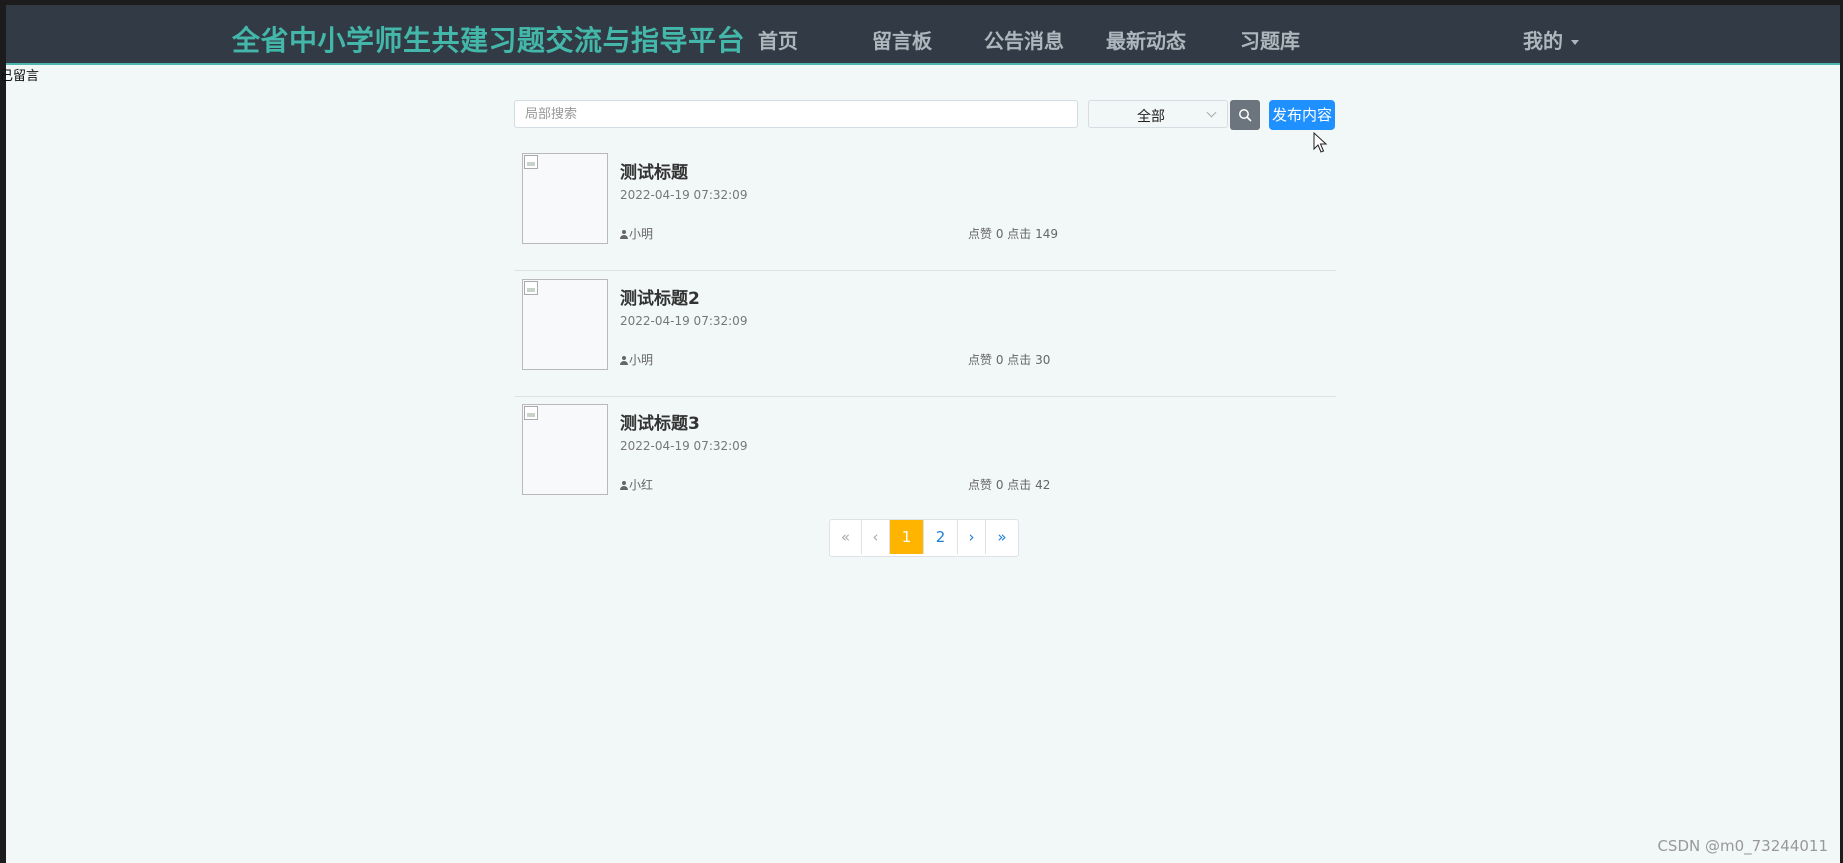  What do you see at coordinates (1146, 39) in the screenshot?
I see `nav-item-latest-news: 最新动态` at bounding box center [1146, 39].